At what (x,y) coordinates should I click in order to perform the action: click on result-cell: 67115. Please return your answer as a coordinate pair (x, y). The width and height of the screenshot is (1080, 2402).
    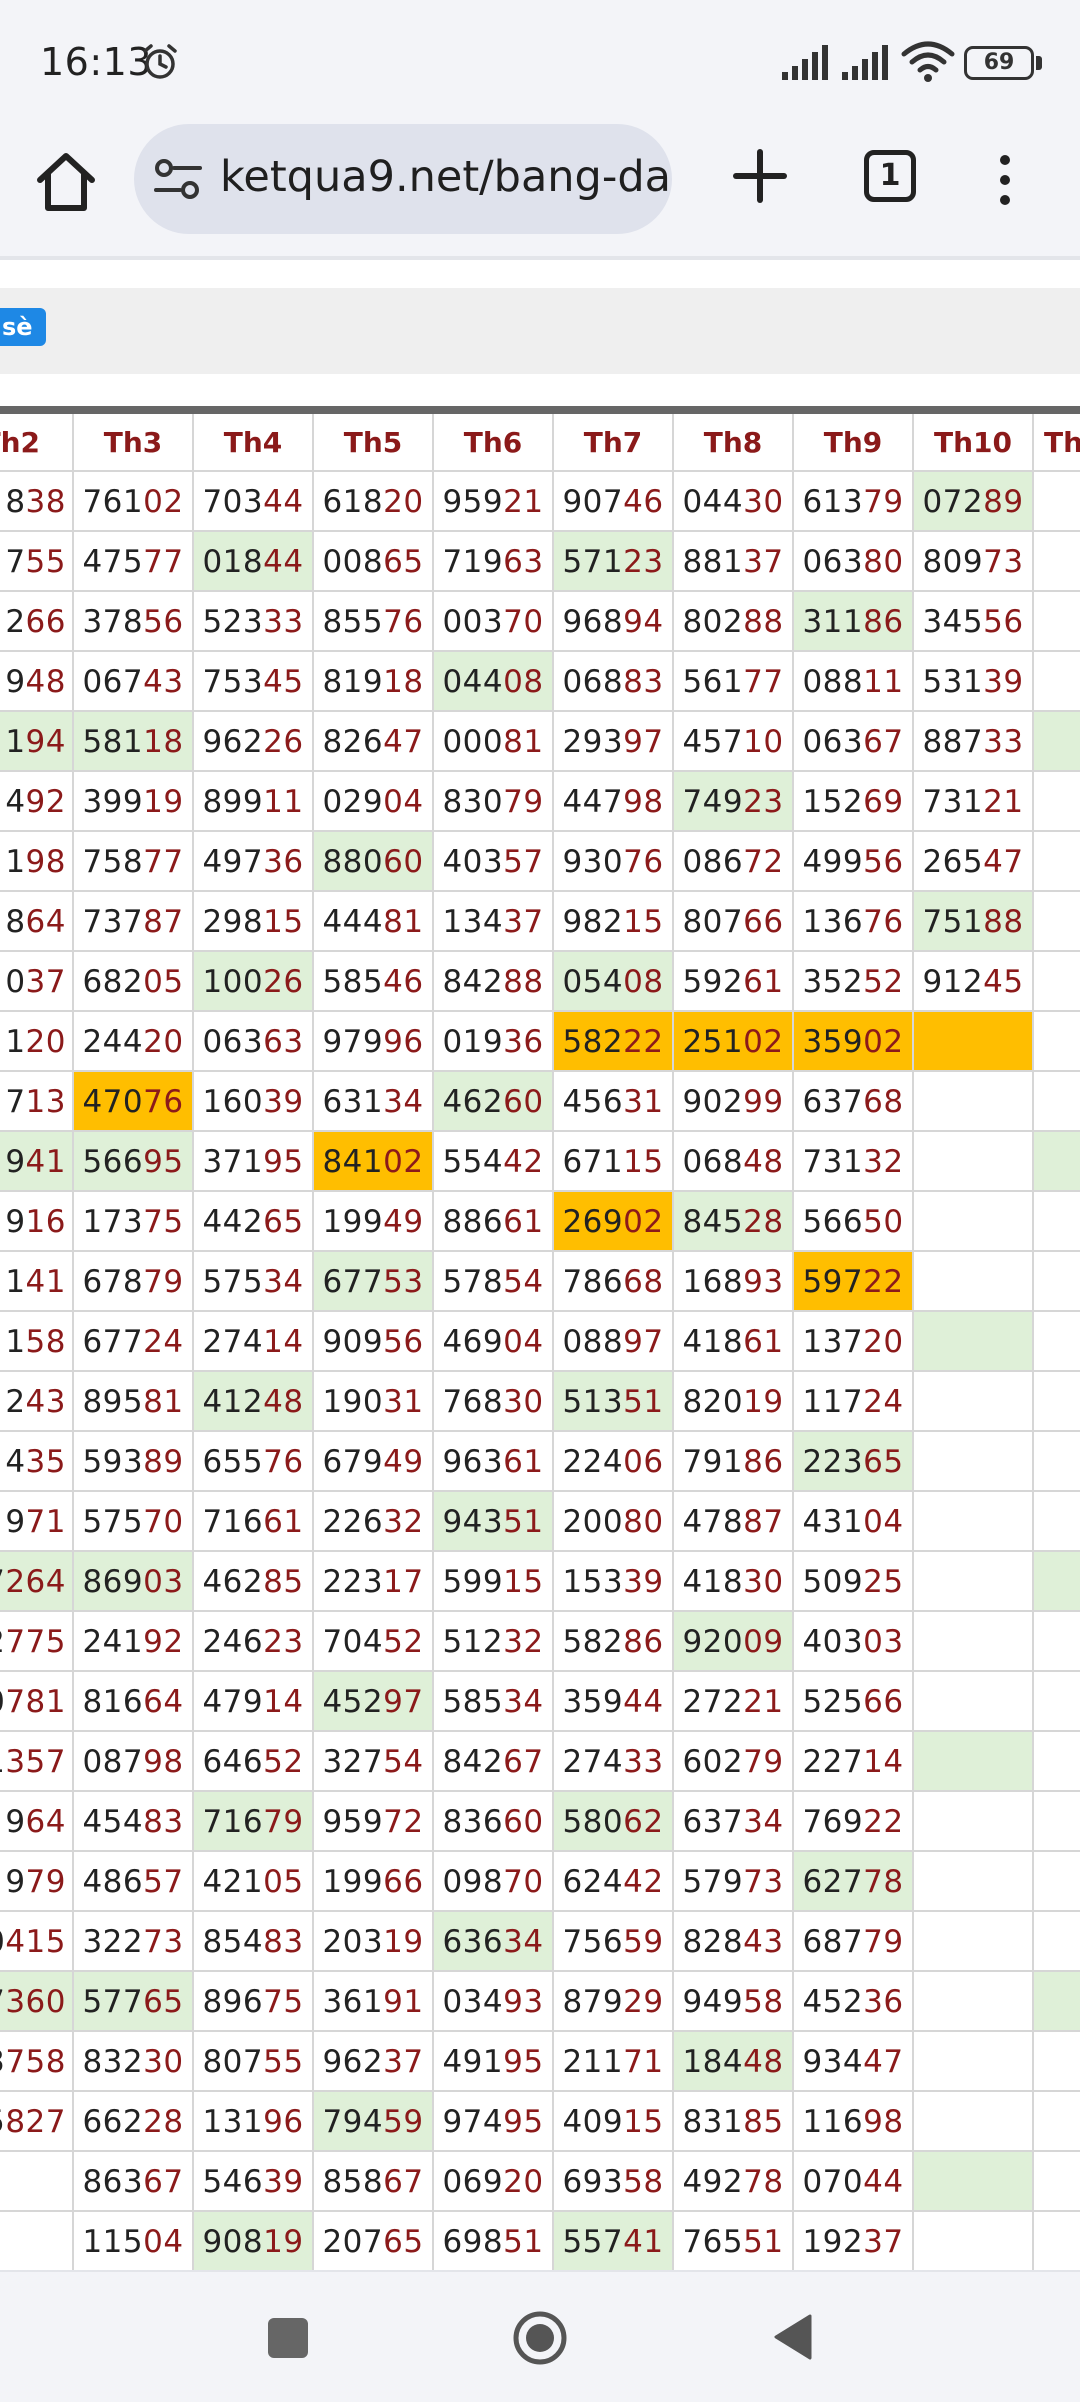
    Looking at the image, I should click on (614, 1162).